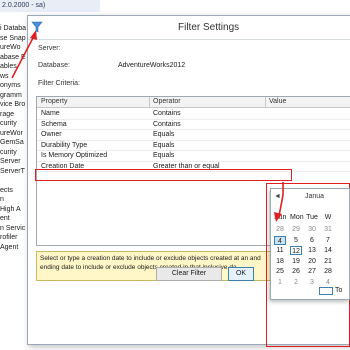  I want to click on calendar-day: 29, so click(296, 229).